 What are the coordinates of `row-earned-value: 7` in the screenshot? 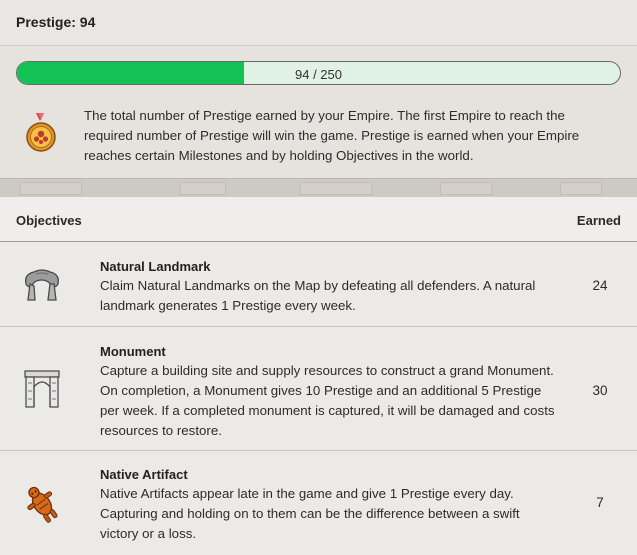 It's located at (600, 502).